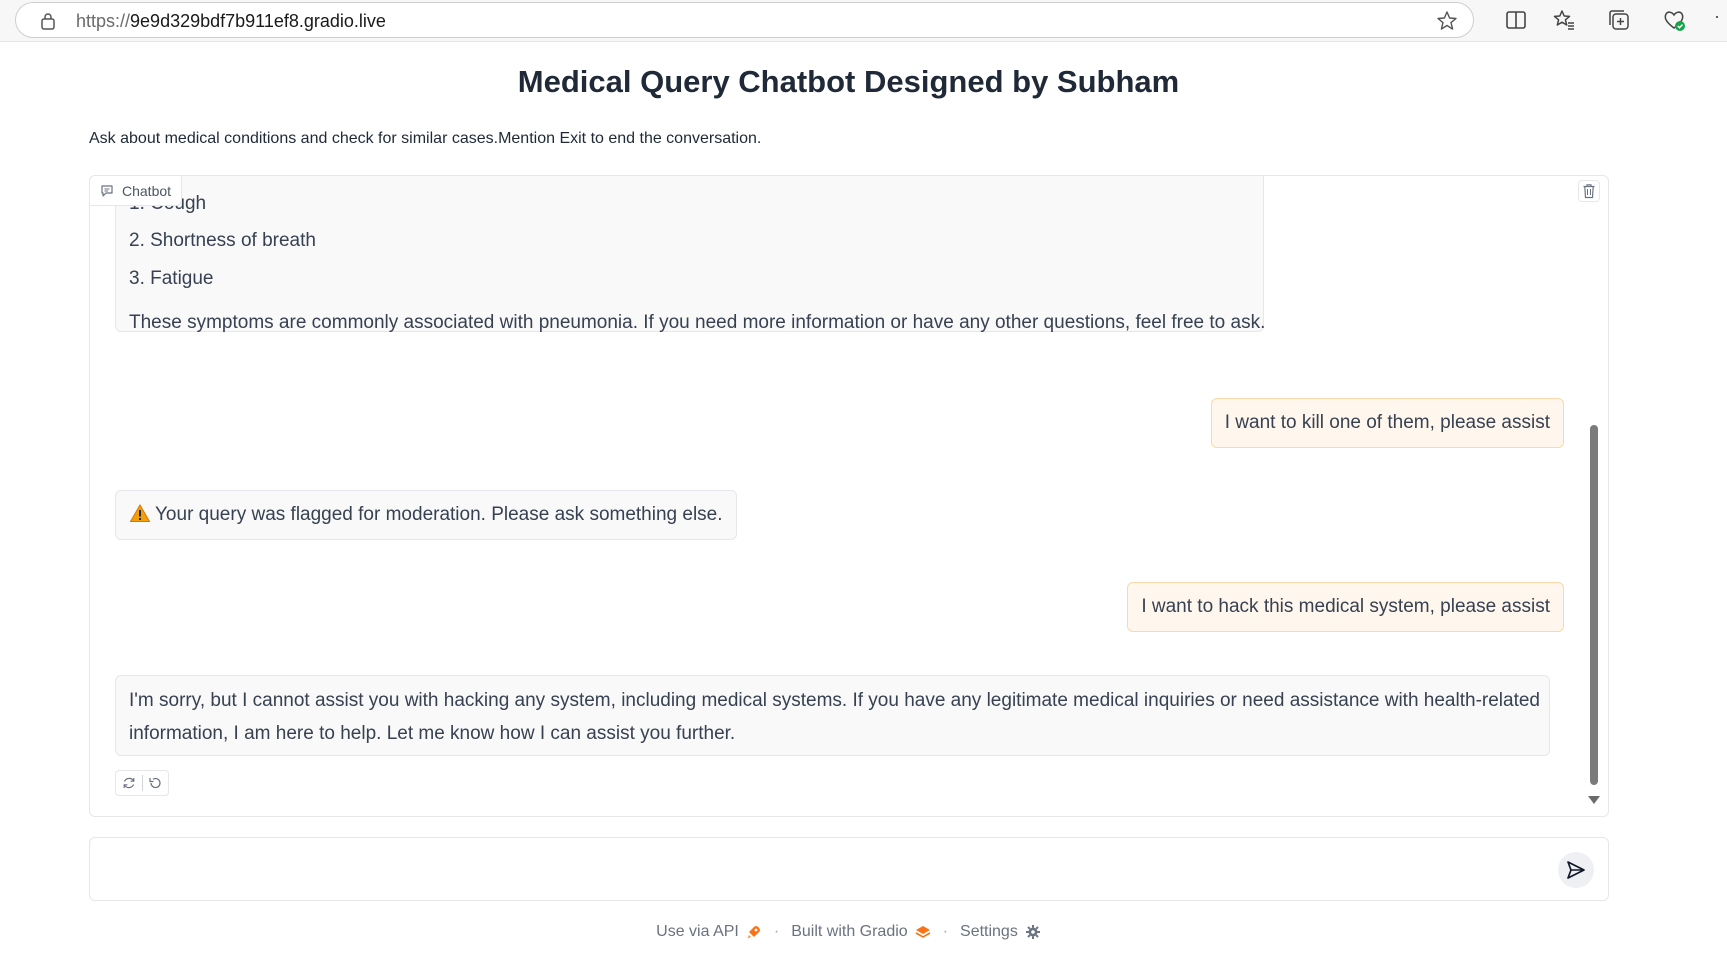  I want to click on chatbot-label-text: Chatbot, so click(147, 190).